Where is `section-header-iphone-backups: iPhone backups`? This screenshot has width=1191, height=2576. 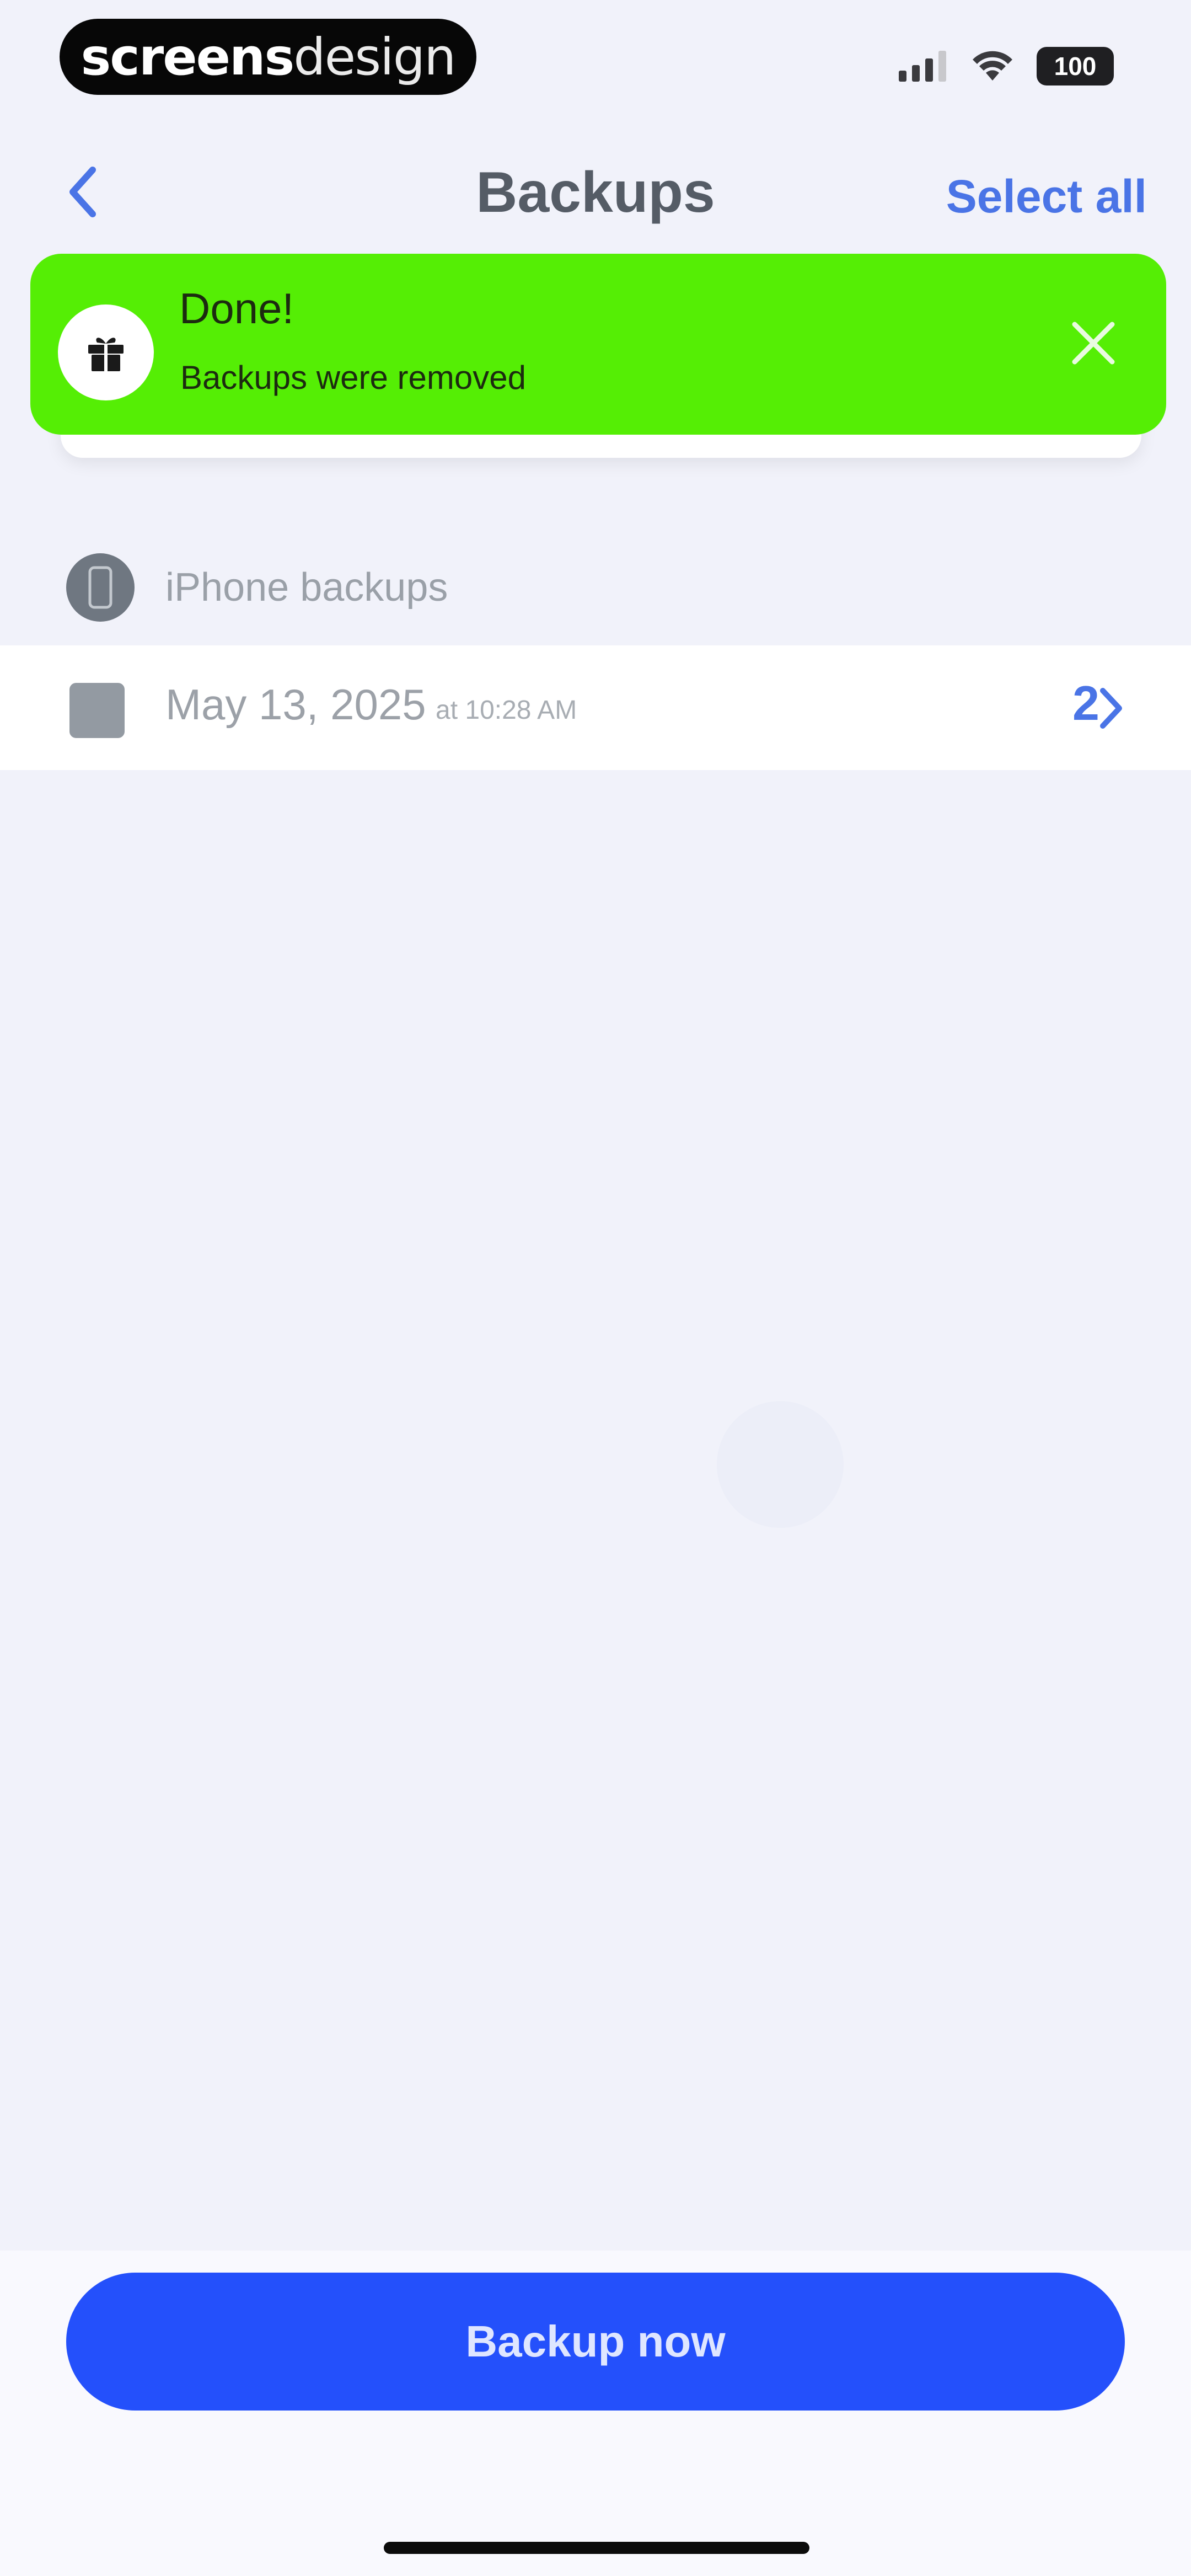 section-header-iphone-backups: iPhone backups is located at coordinates (257, 587).